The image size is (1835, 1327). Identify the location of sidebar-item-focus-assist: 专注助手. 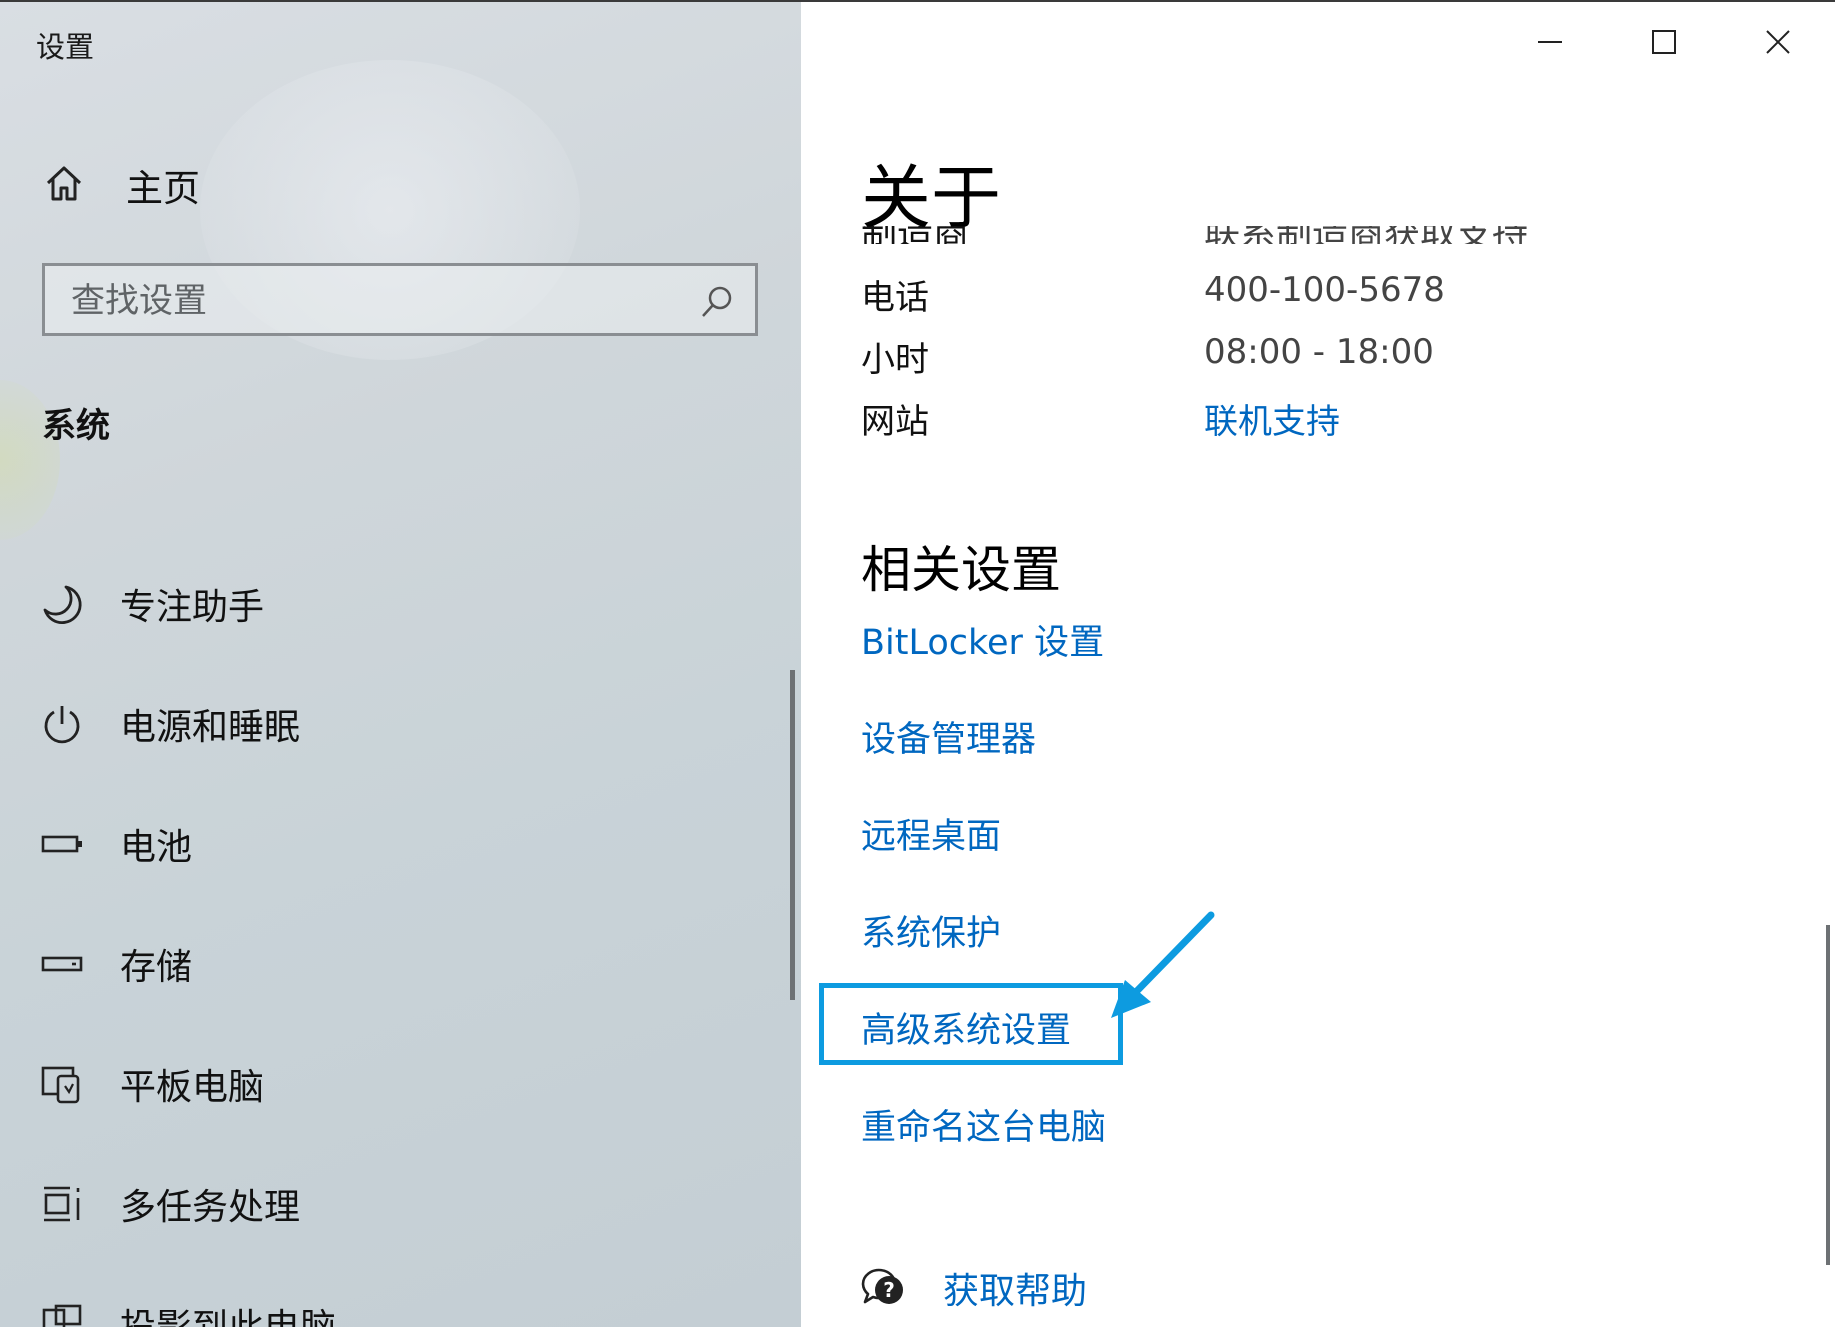
(152, 604).